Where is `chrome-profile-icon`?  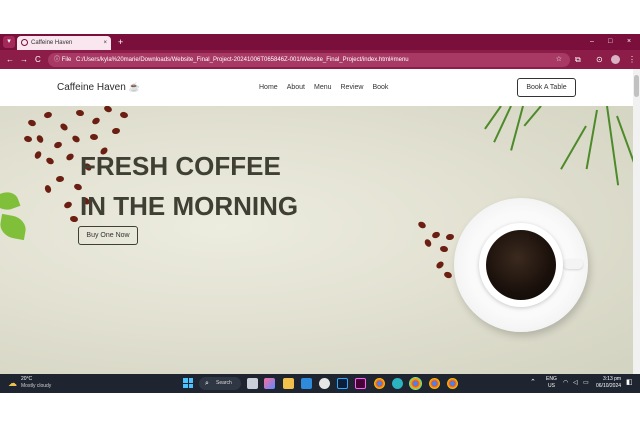
chrome-profile-icon is located at coordinates (415, 383).